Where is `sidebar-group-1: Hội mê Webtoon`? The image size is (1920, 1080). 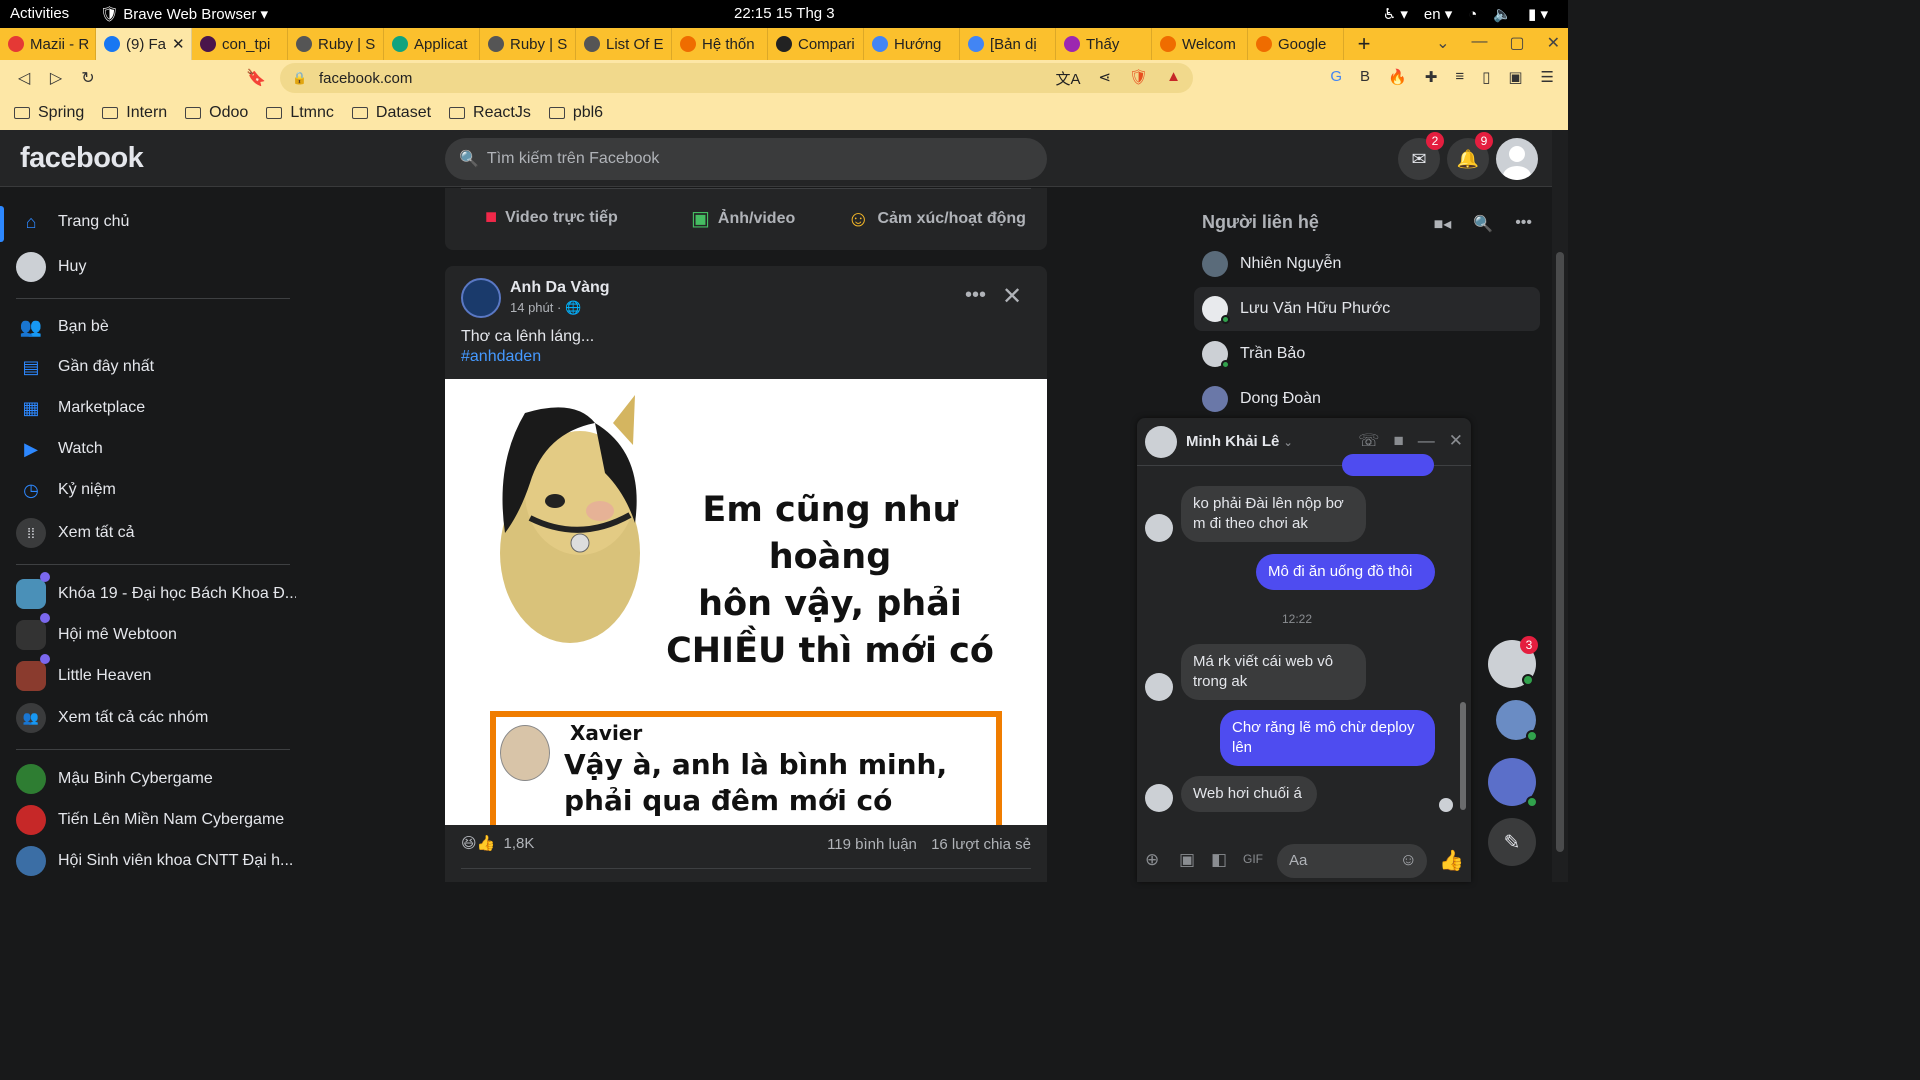 sidebar-group-1: Hội mê Webtoon is located at coordinates (156, 635).